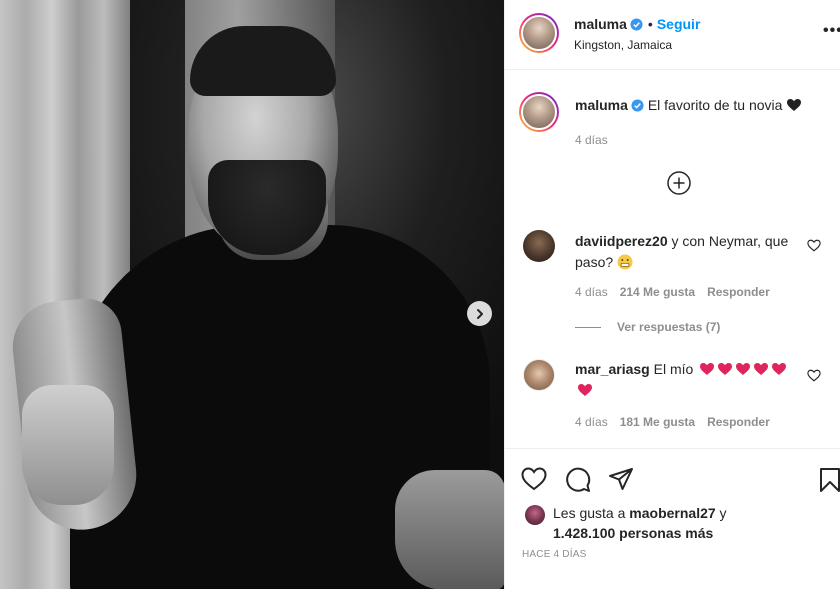  I want to click on comment-likes: 181 Me gusta, so click(657, 422).